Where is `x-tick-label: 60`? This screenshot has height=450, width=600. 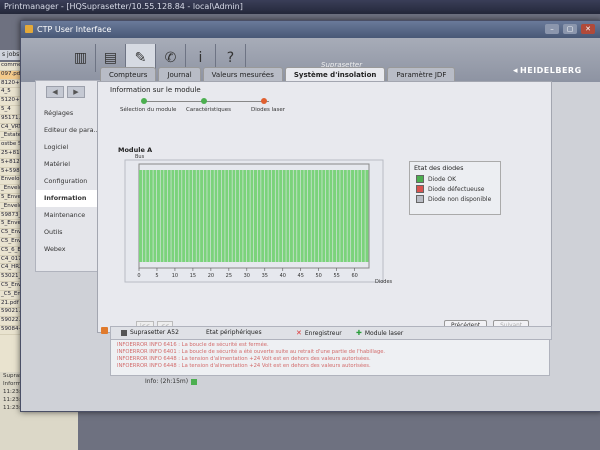 x-tick-label: 60 is located at coordinates (354, 276).